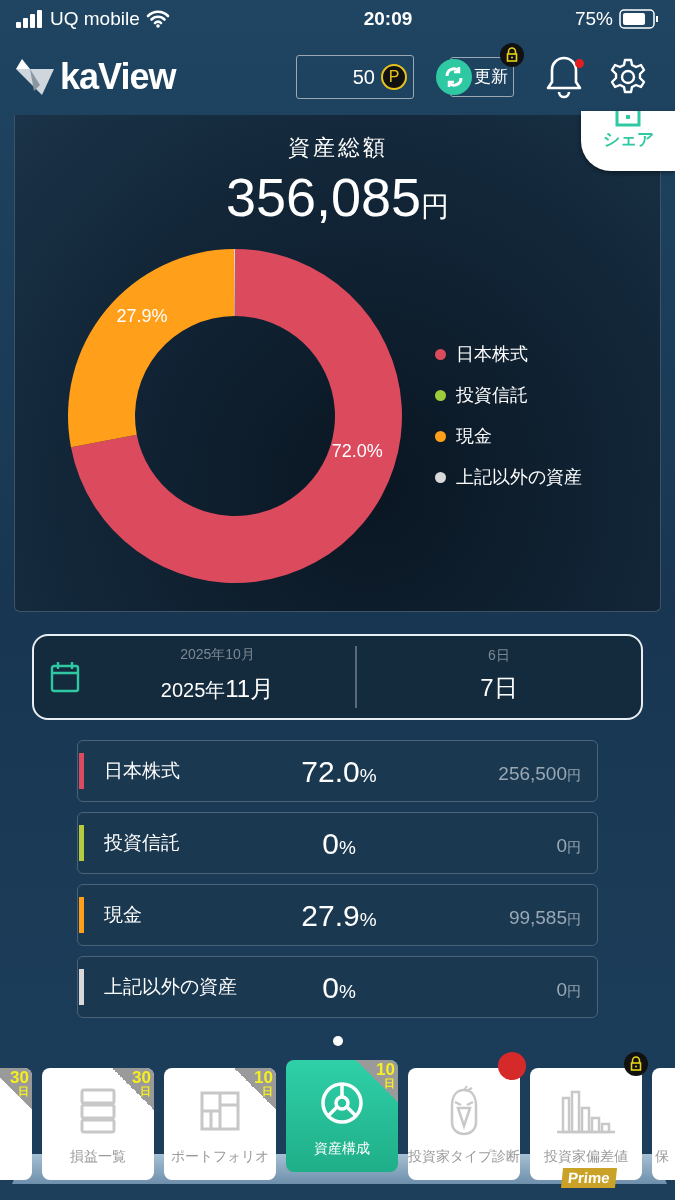 This screenshot has width=675, height=1200. What do you see at coordinates (217, 654) in the screenshot?
I see `previous-month: 2025年10月` at bounding box center [217, 654].